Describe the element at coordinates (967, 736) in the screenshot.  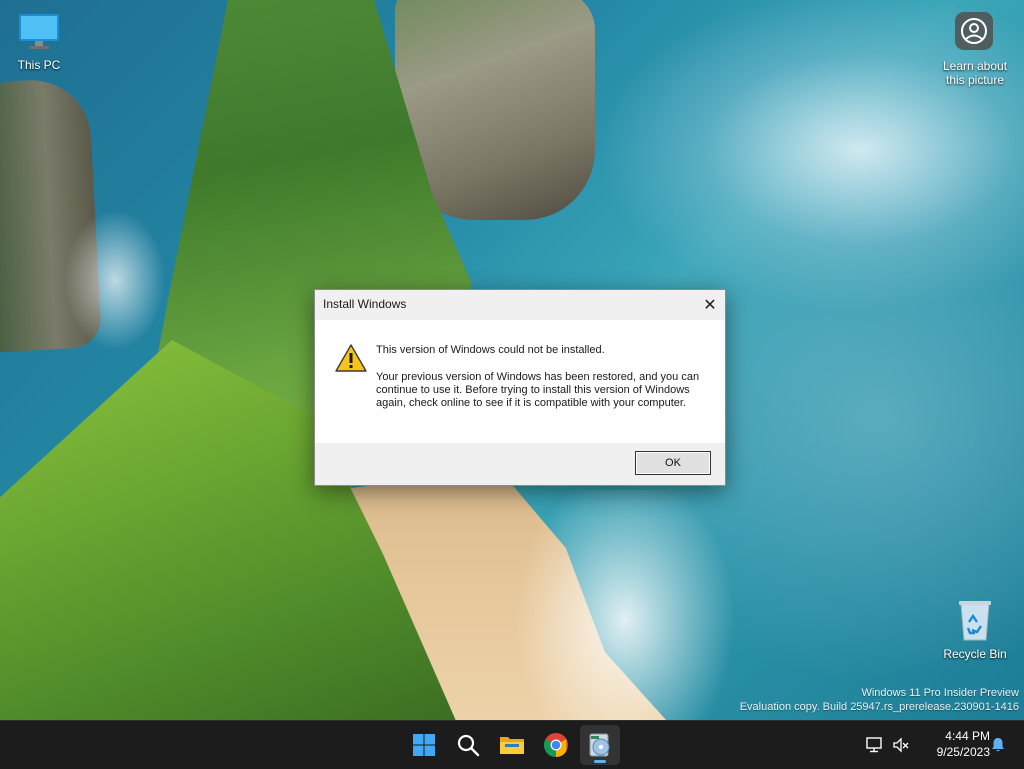
I see `clock-time: 4:44 PM` at that location.